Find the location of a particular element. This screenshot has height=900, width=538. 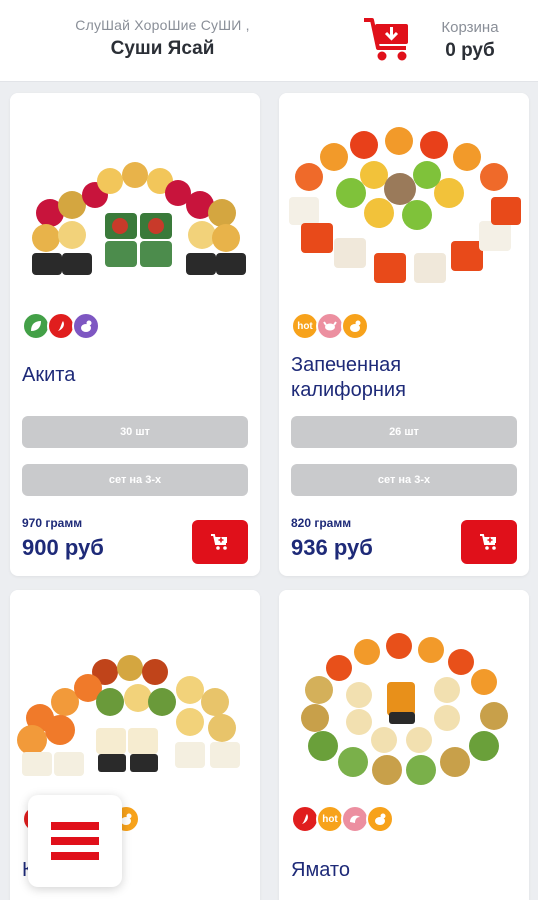

product-title: Акита is located at coordinates (135, 375).